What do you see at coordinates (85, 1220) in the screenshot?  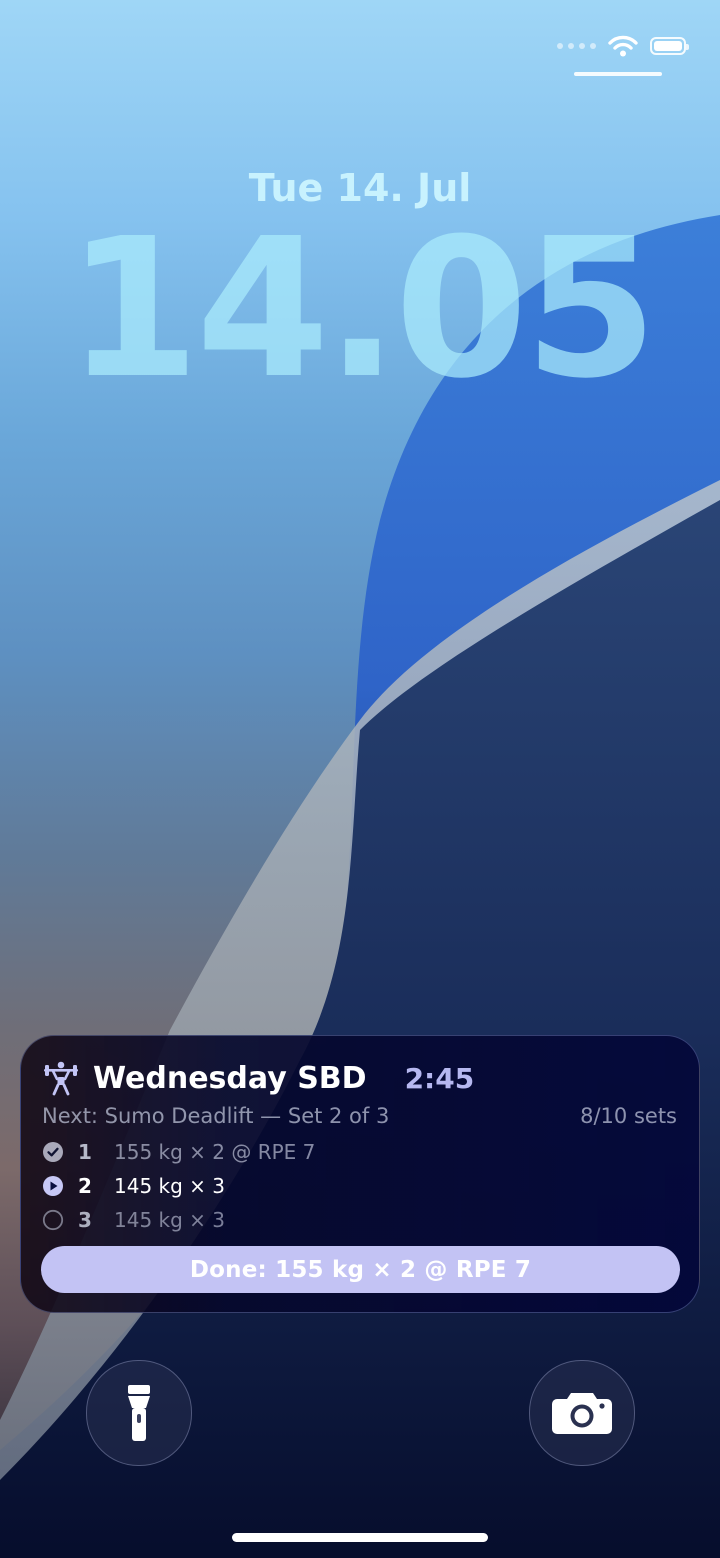 I see `set-number: 3` at bounding box center [85, 1220].